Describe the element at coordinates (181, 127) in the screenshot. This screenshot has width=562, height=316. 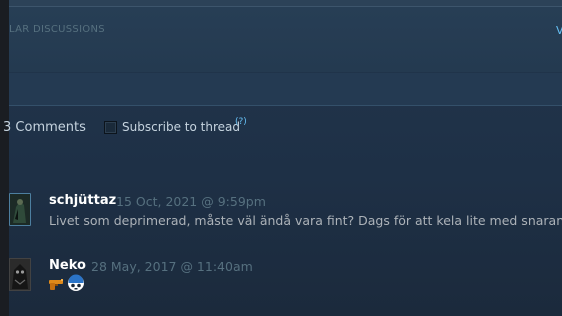
I see `subscribe-label: Subscribe to thread` at that location.